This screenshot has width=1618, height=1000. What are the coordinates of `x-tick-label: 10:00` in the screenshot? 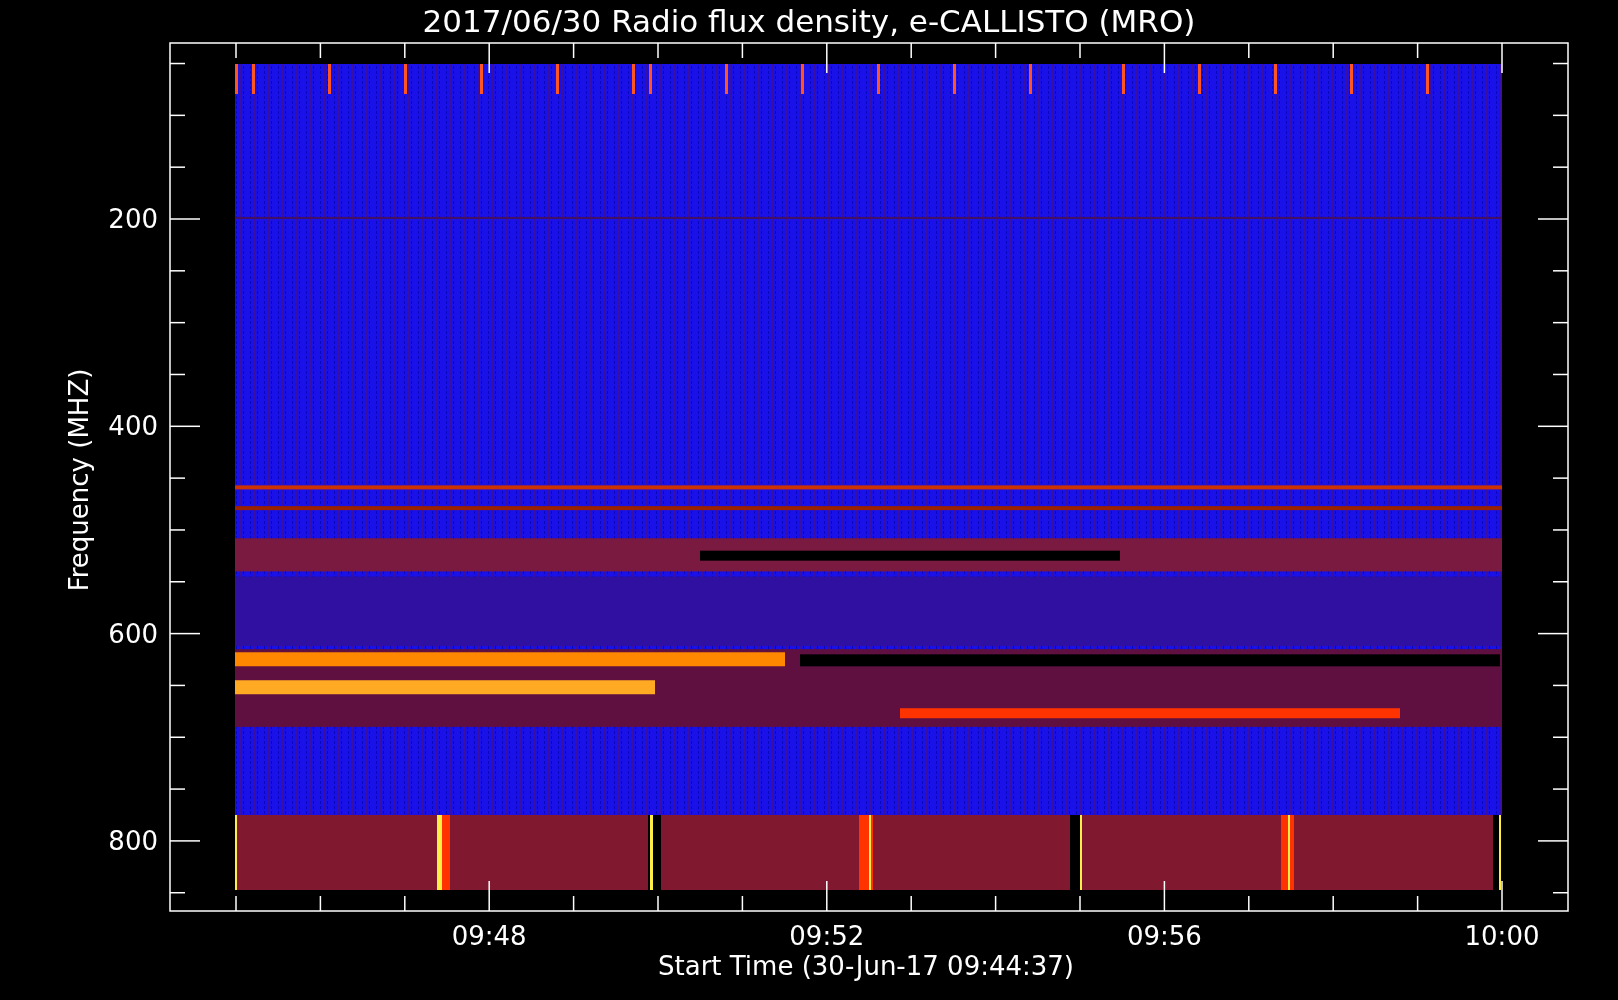 It's located at (1502, 936).